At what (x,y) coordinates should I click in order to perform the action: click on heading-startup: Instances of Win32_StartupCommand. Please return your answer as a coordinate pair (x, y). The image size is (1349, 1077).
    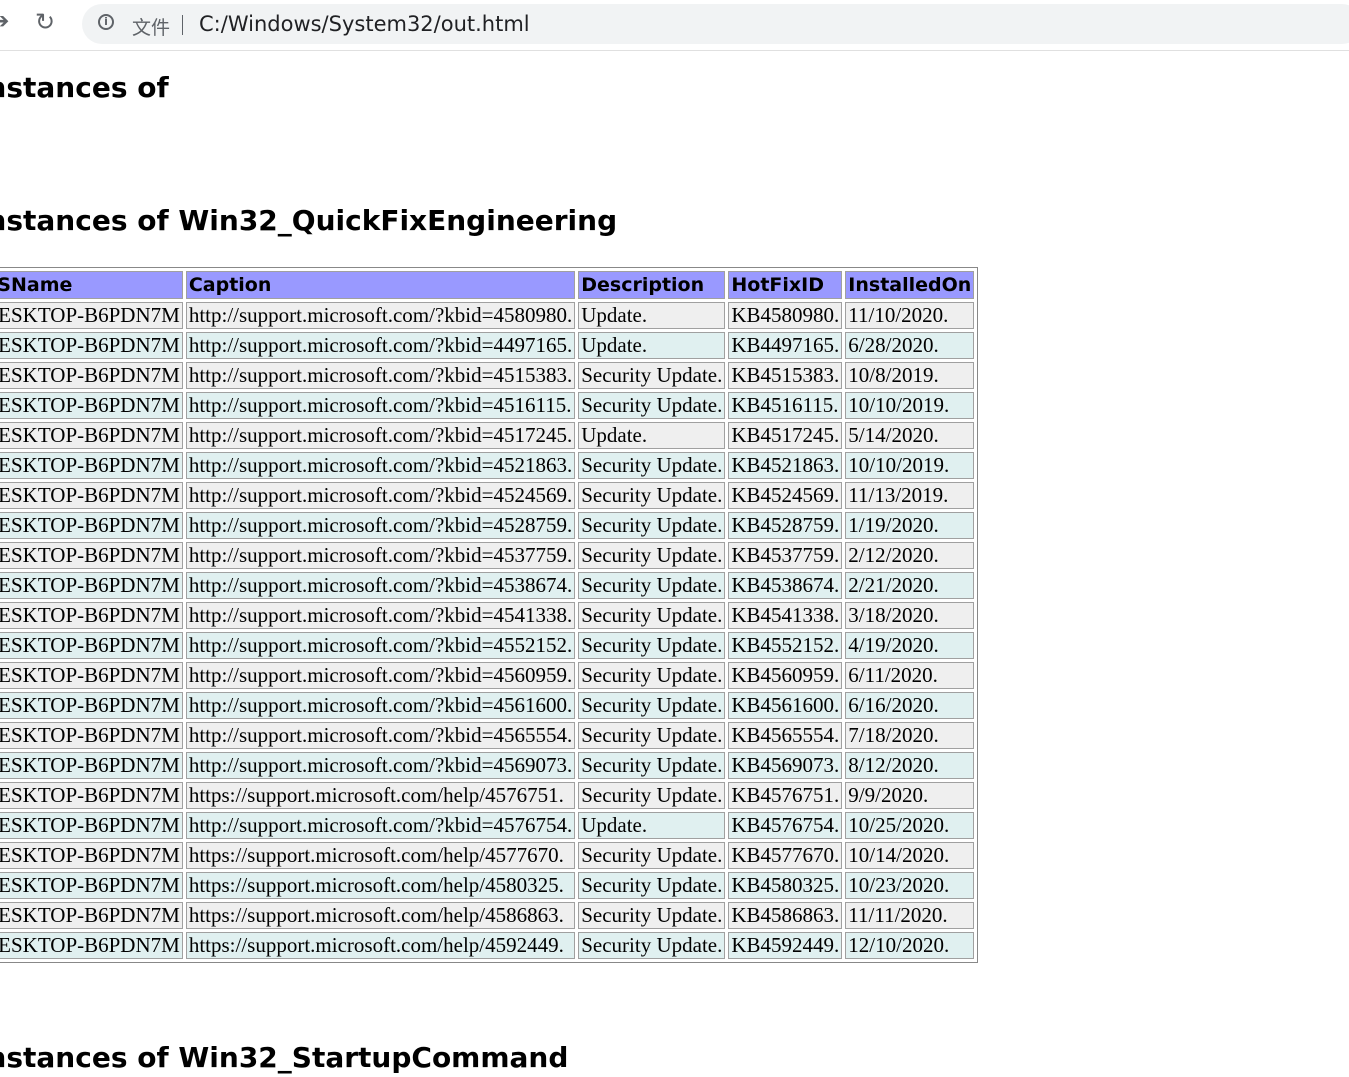
    Looking at the image, I should click on (284, 1057).